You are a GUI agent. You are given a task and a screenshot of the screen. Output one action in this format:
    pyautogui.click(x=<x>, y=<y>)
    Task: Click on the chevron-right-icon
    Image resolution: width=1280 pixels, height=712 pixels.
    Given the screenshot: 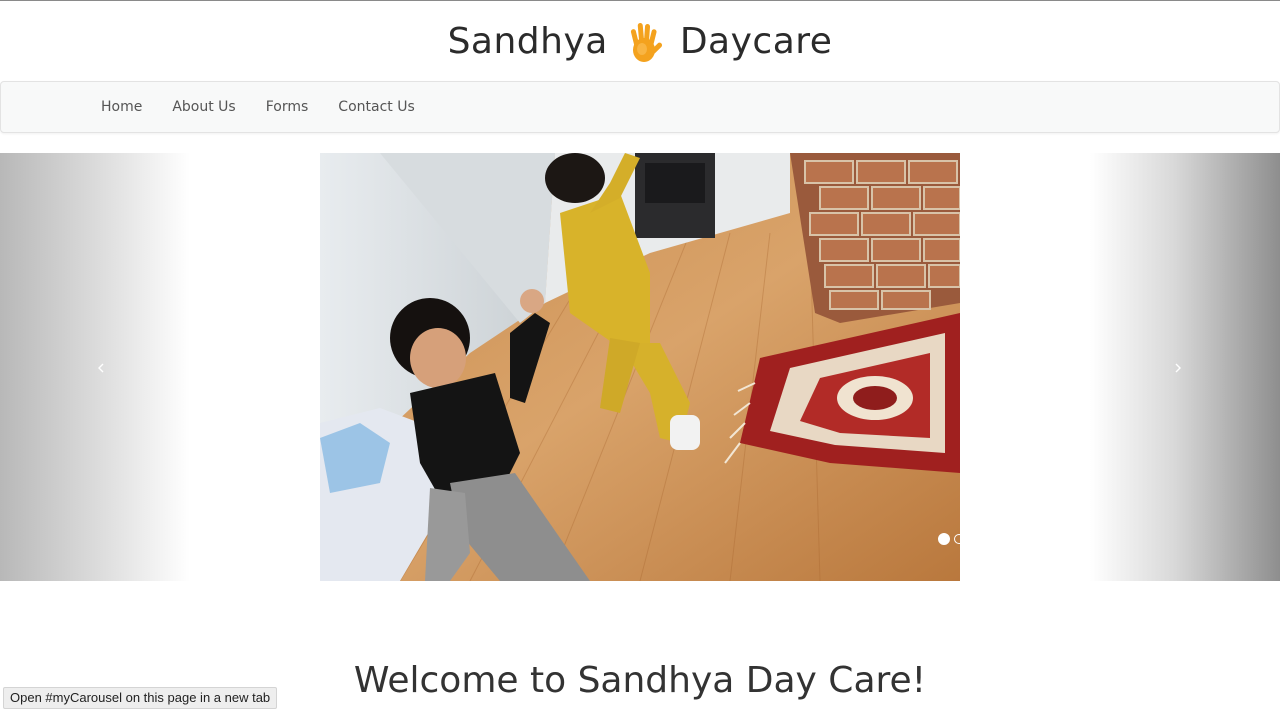 What is the action you would take?
    pyautogui.click(x=1178, y=368)
    